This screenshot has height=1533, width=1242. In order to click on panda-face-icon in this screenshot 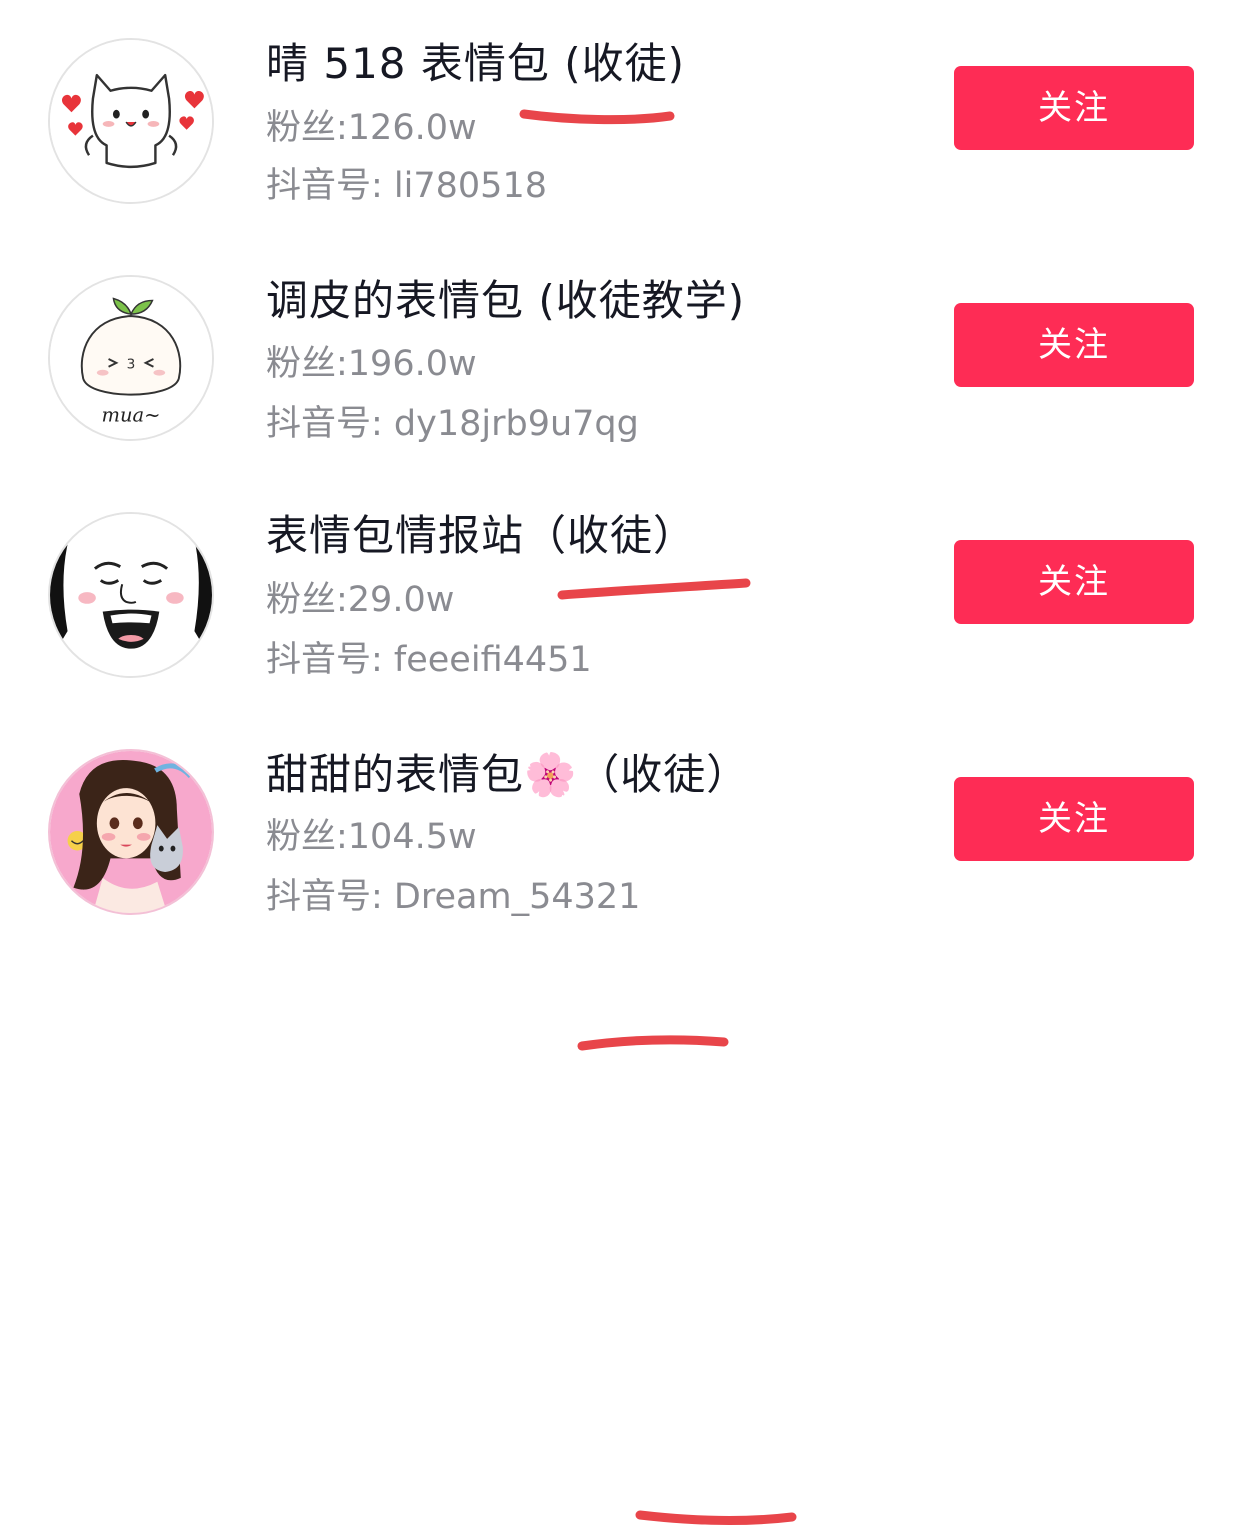, I will do `click(131, 595)`.